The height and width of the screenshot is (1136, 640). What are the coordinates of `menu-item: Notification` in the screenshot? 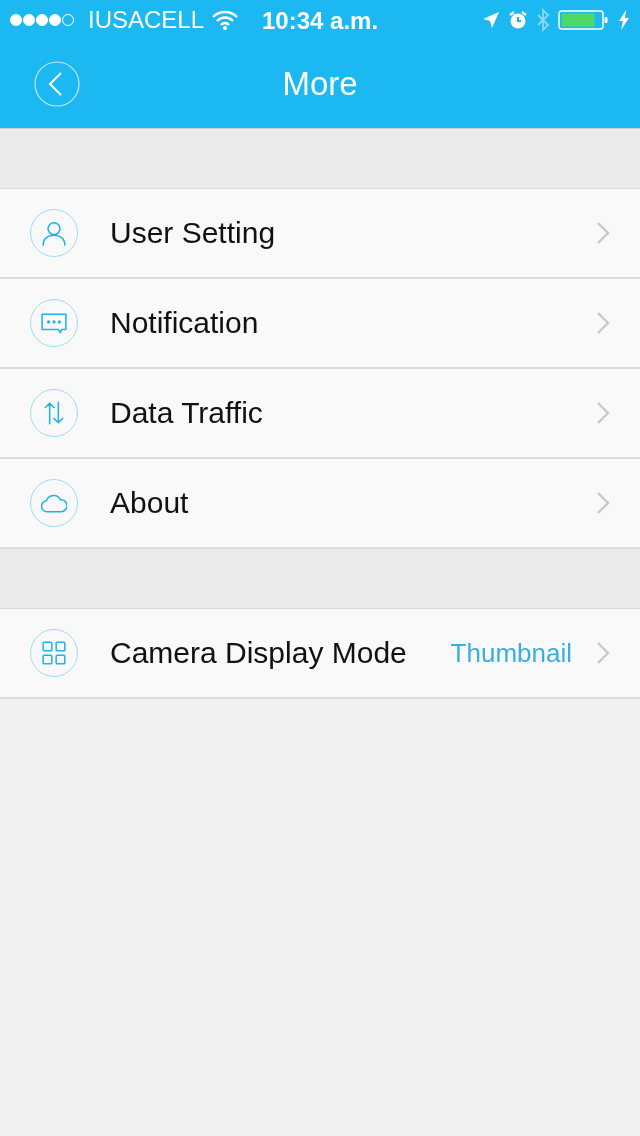 It's located at (320, 324).